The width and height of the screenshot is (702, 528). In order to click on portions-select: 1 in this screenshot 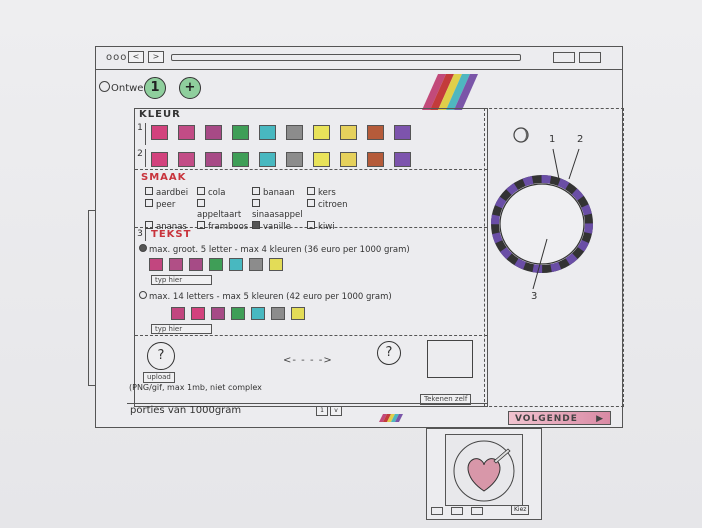, I will do `click(322, 411)`.